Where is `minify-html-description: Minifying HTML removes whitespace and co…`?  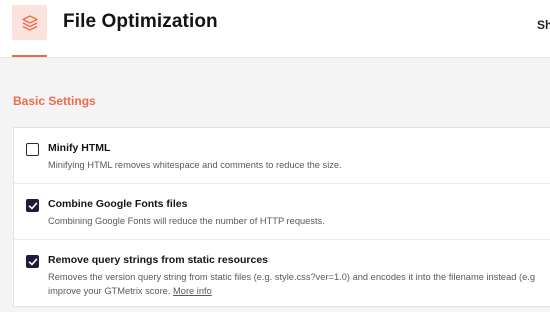 minify-html-description: Minifying HTML removes whitespace and co… is located at coordinates (195, 165).